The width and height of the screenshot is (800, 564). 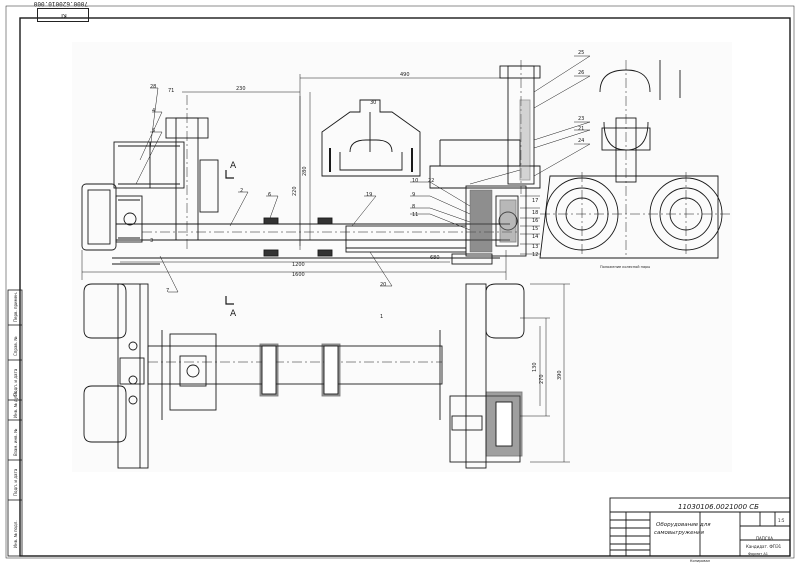 I want to click on side-label-5: Подп. и дата, so click(x=15, y=482).